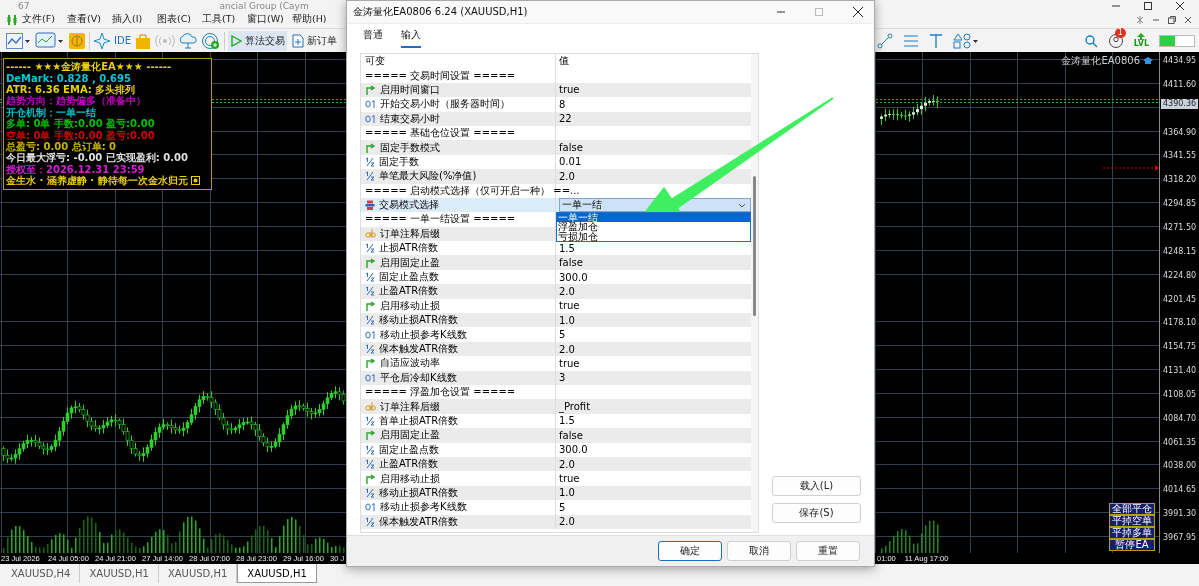 The width and height of the screenshot is (1199, 586). What do you see at coordinates (1120, 32) in the screenshot?
I see `notification-badge: 1` at bounding box center [1120, 32].